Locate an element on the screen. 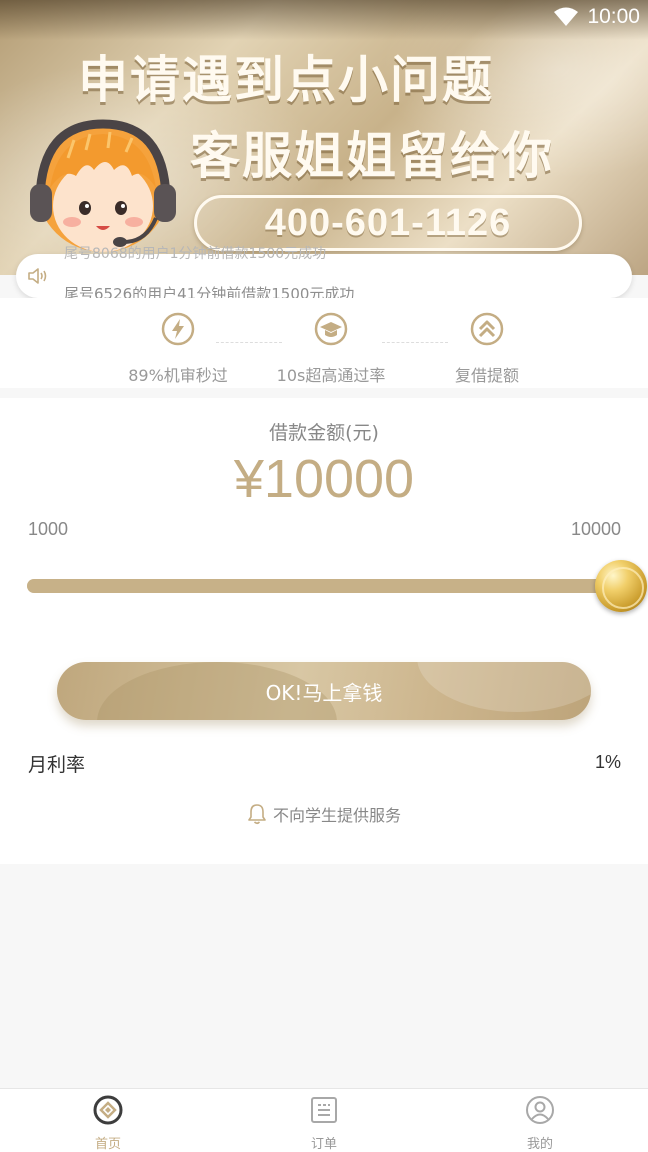 This screenshot has height=1152, width=648. range-max: 10000 is located at coordinates (595, 529).